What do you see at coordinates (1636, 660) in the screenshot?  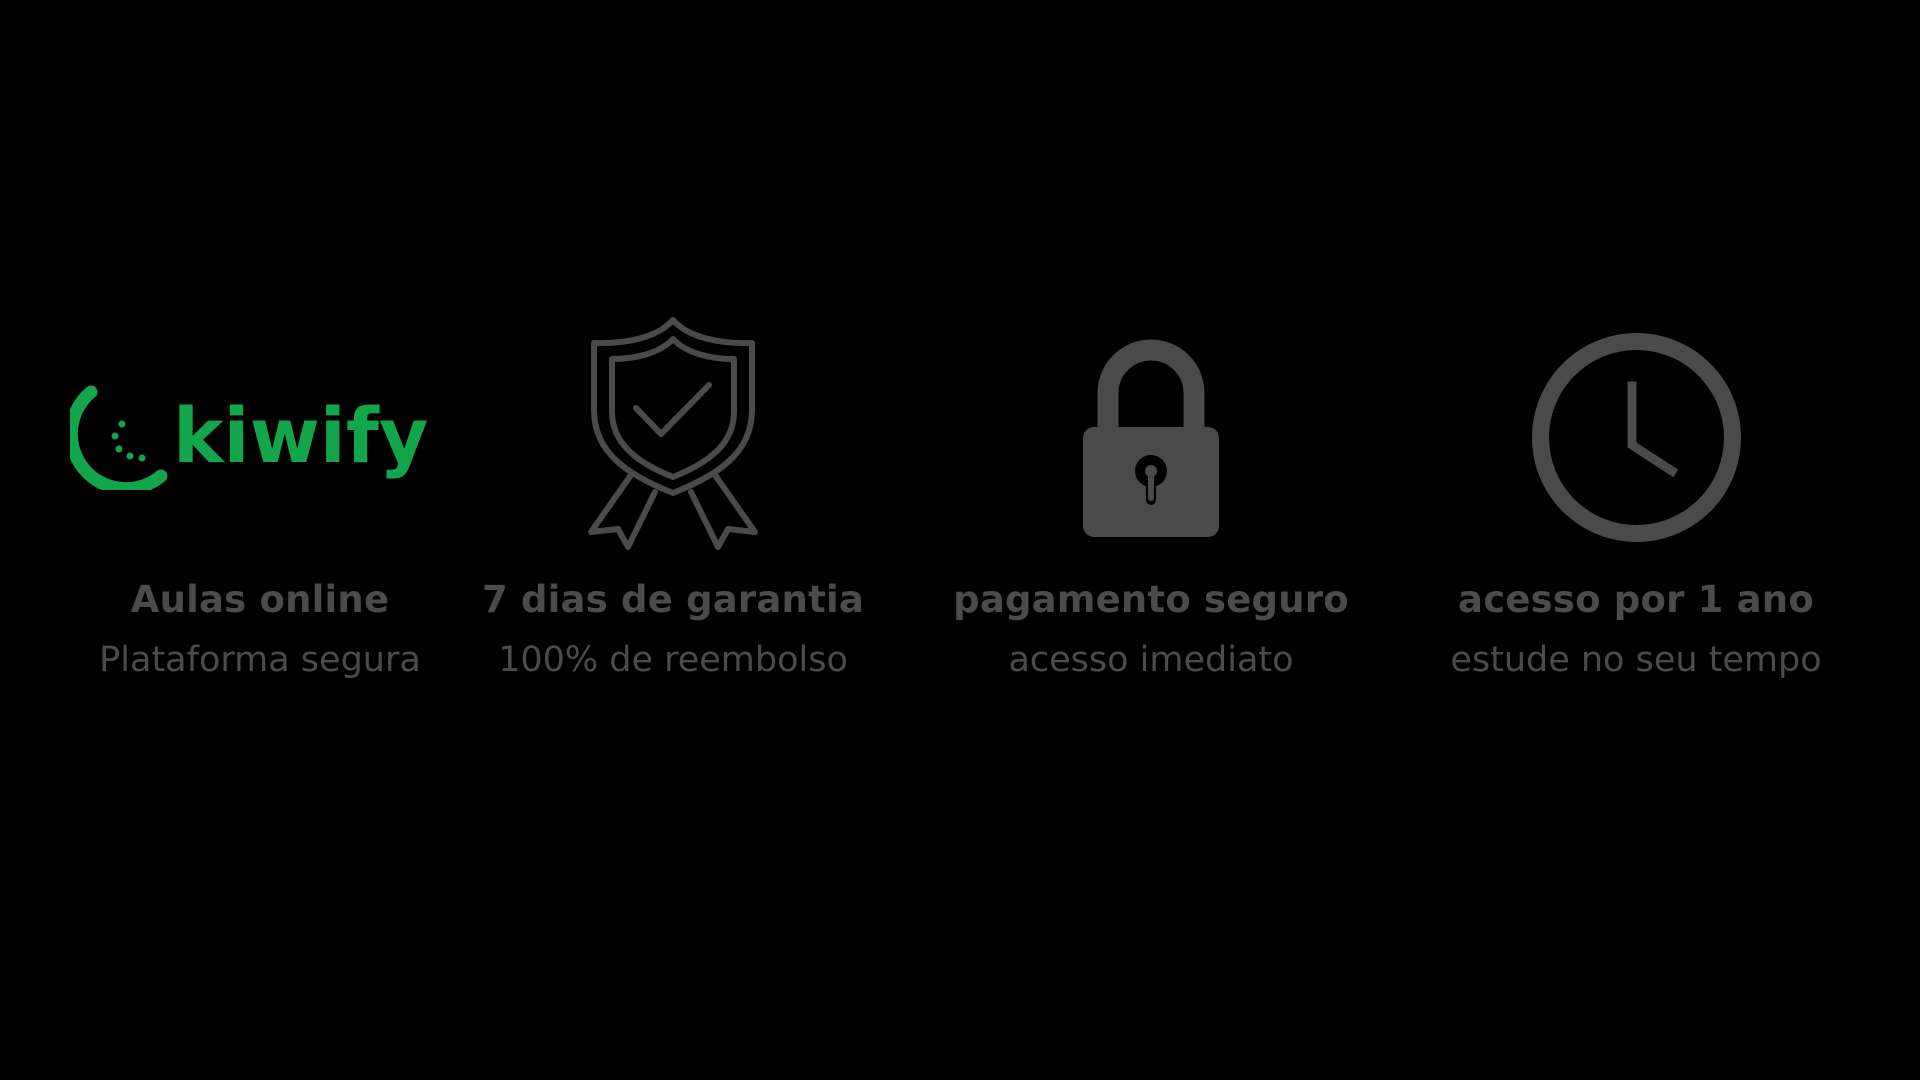 I see `feature-subtitle: estude no seu tempo` at bounding box center [1636, 660].